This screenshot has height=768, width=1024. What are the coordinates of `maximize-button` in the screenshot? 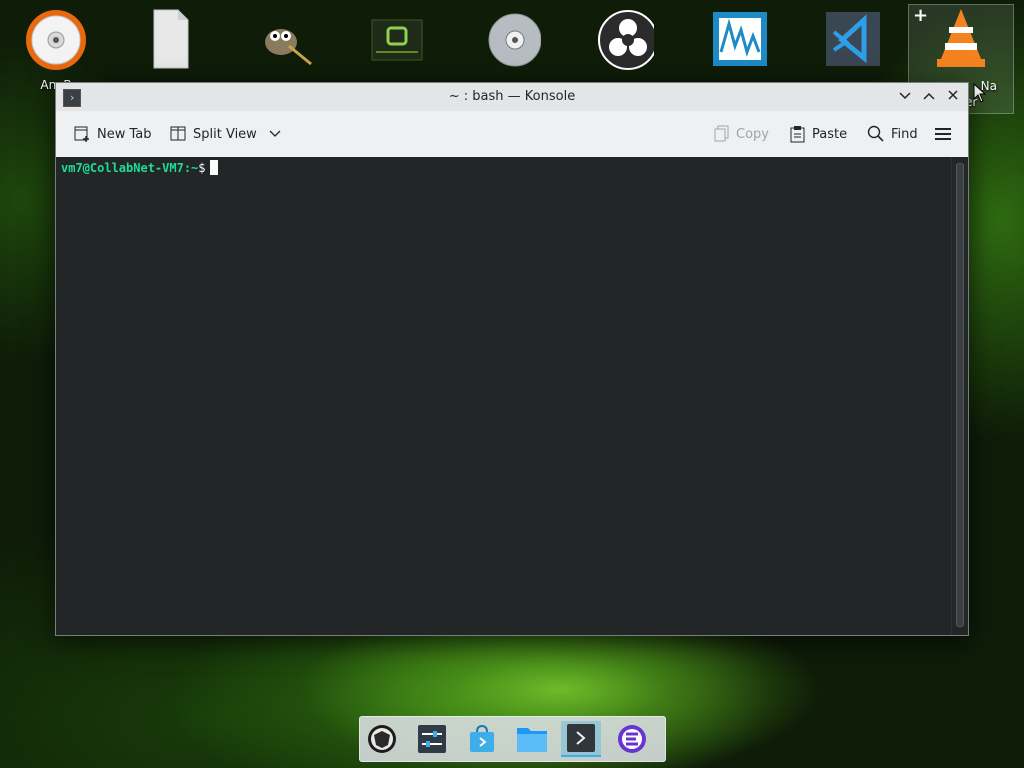 It's located at (929, 97).